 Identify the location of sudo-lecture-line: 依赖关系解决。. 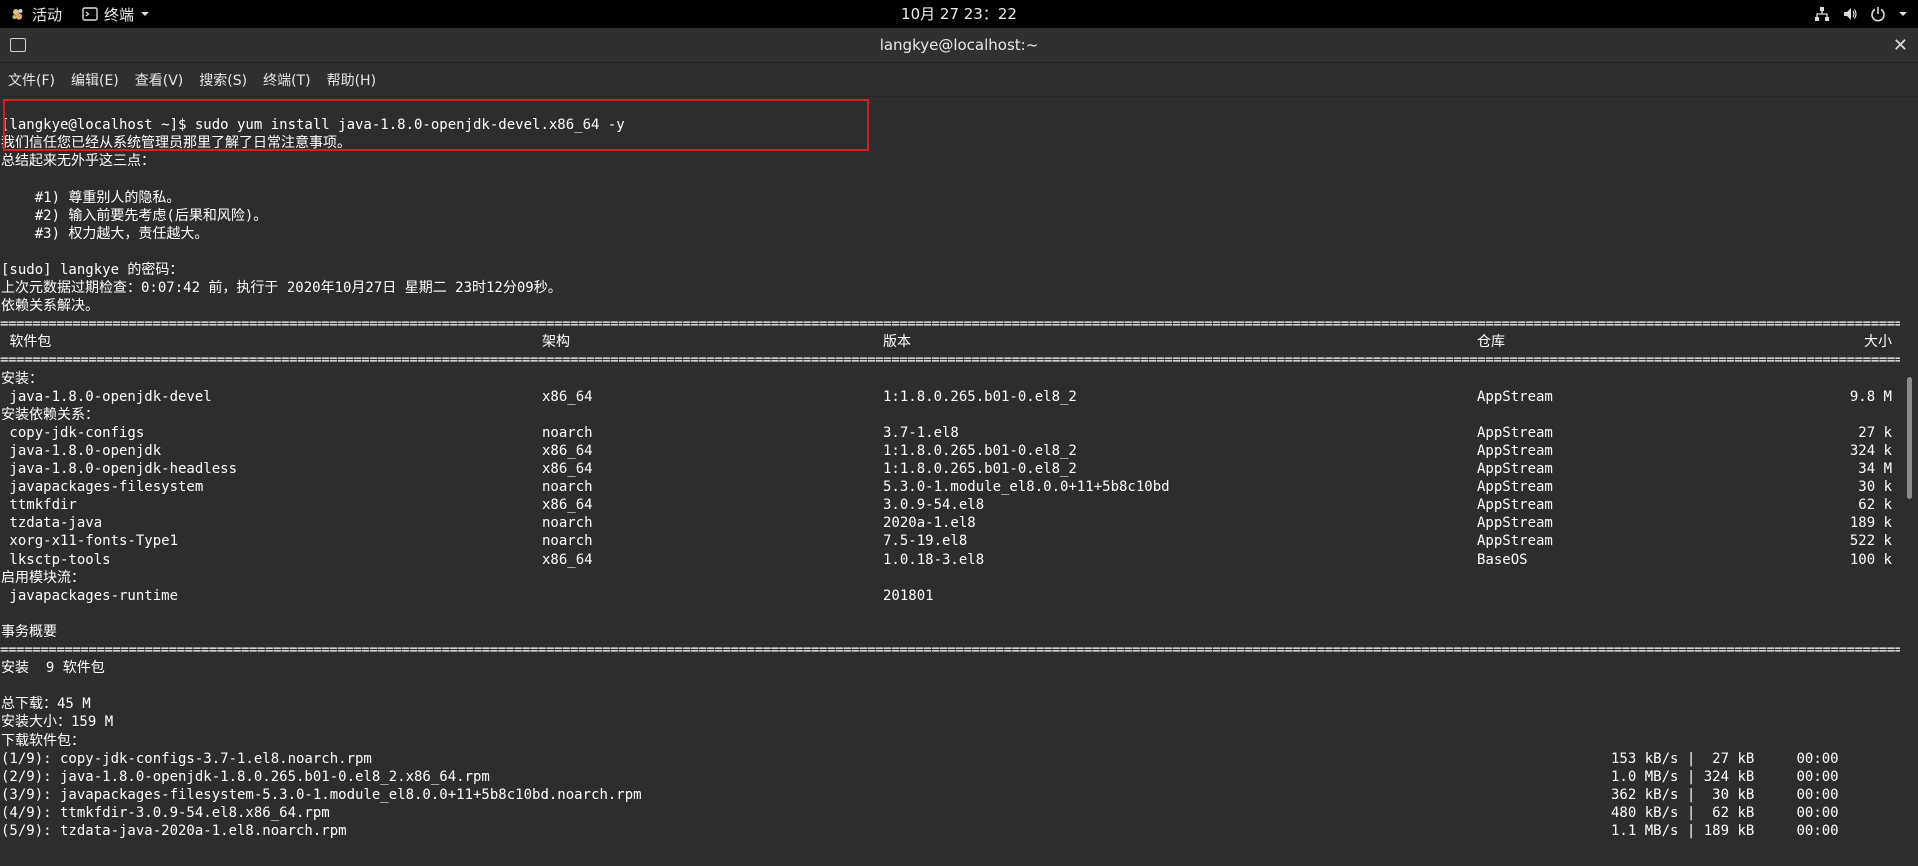
(50, 306).